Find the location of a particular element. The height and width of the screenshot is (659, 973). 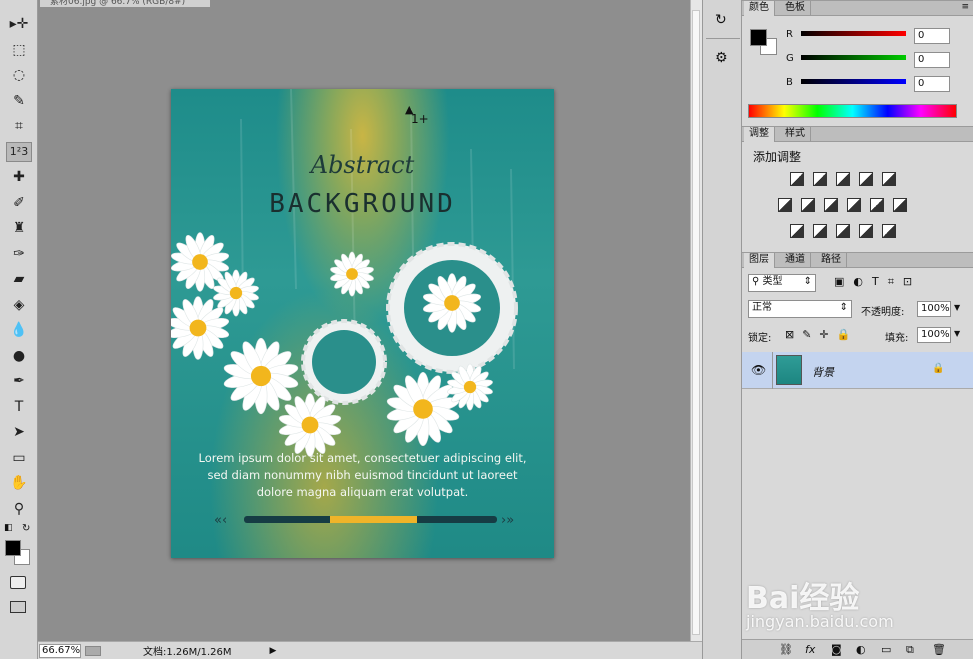

poster-progress: «‹ ›» is located at coordinates (364, 520).